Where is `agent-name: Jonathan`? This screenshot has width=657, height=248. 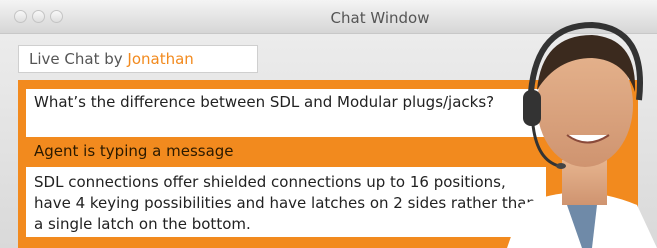 agent-name: Jonathan is located at coordinates (160, 59).